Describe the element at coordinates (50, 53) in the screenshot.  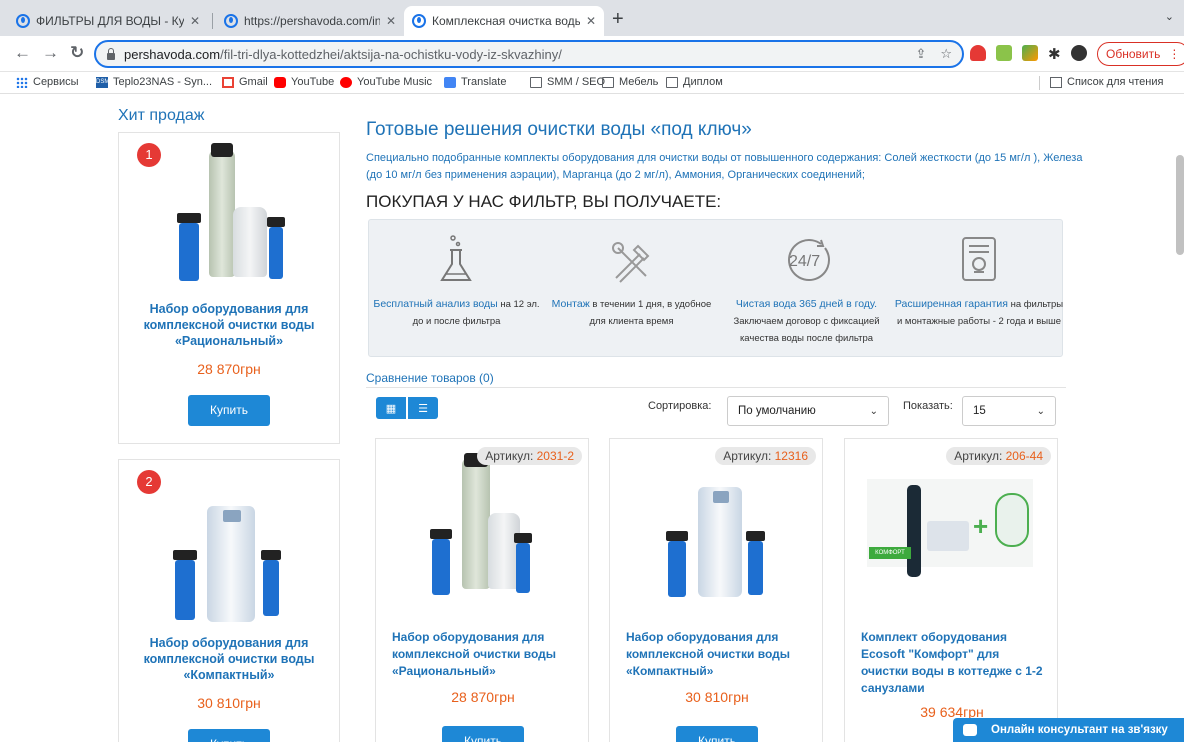
I see `forward-arrow-icon: →` at that location.